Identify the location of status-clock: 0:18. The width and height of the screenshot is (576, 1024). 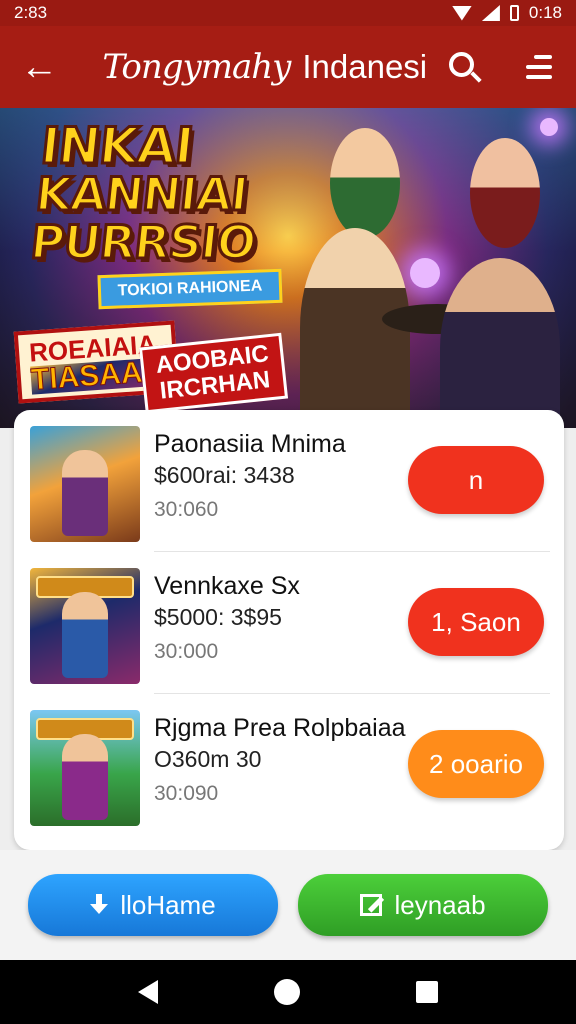
(545, 12).